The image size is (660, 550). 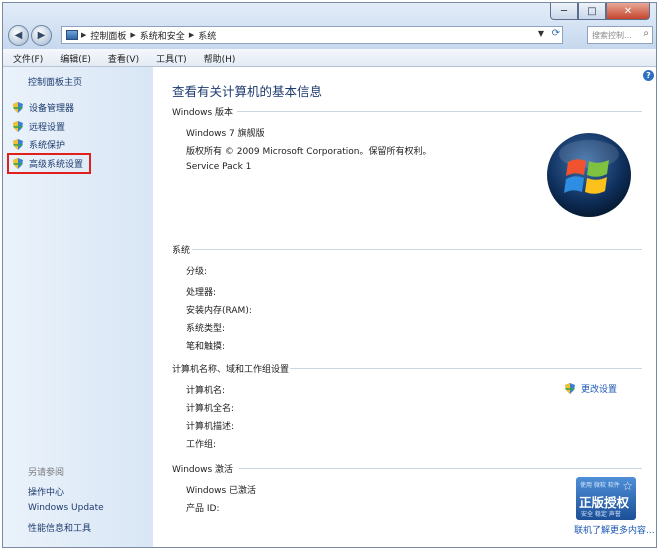 What do you see at coordinates (59, 527) in the screenshot?
I see `see-also-performance-tools: 性能信息和工具` at bounding box center [59, 527].